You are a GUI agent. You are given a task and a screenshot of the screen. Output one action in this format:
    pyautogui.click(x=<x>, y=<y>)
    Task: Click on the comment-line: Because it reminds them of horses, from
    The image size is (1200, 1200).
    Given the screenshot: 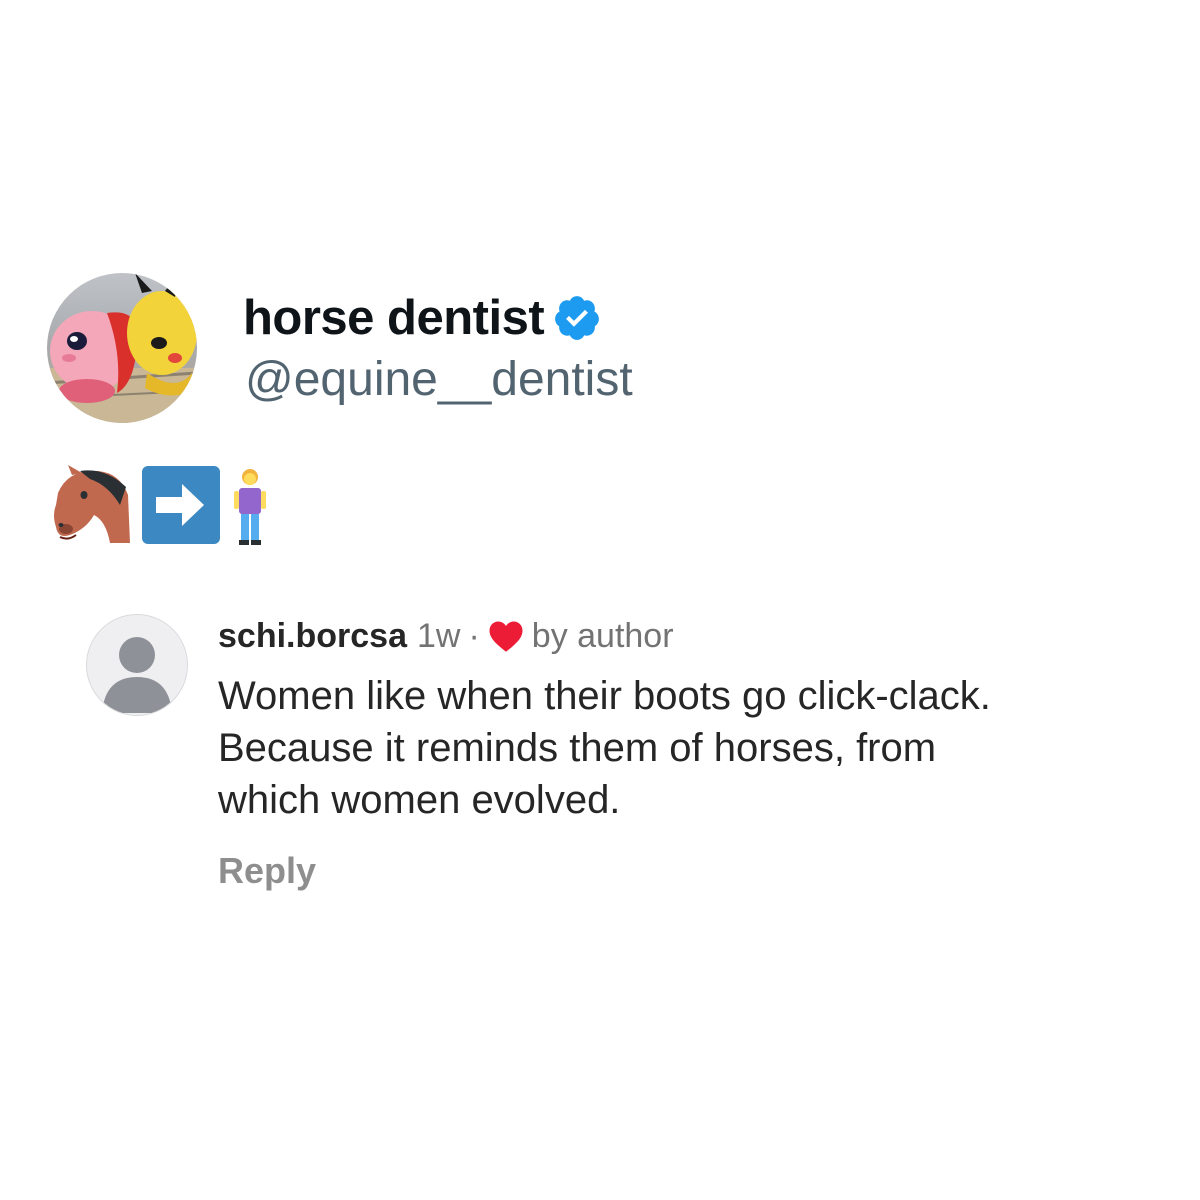 What is the action you would take?
    pyautogui.click(x=577, y=748)
    